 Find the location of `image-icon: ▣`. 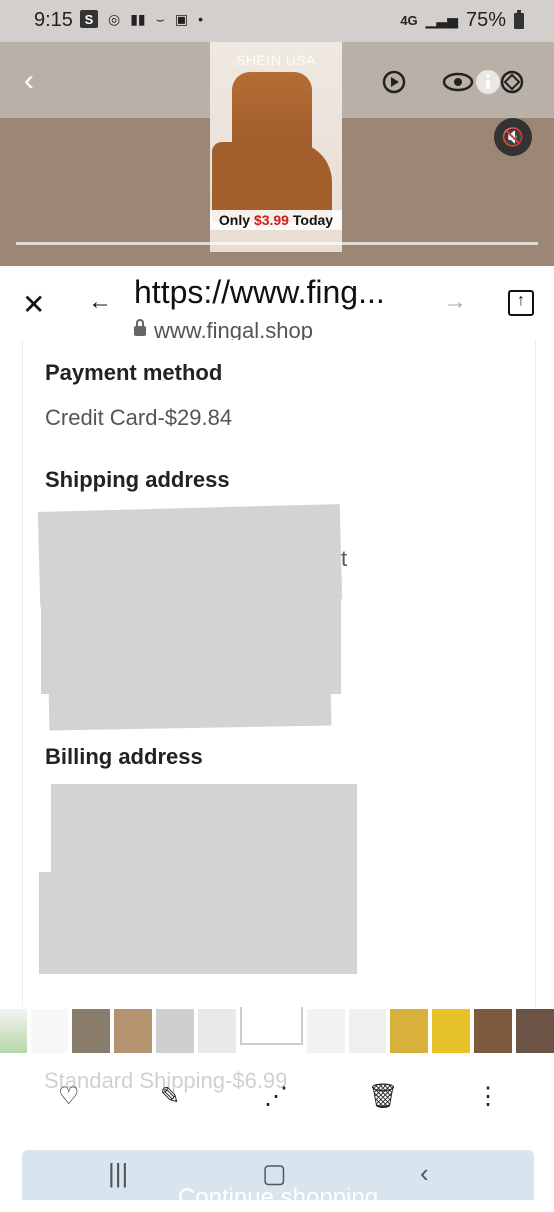

image-icon: ▣ is located at coordinates (181, 18).